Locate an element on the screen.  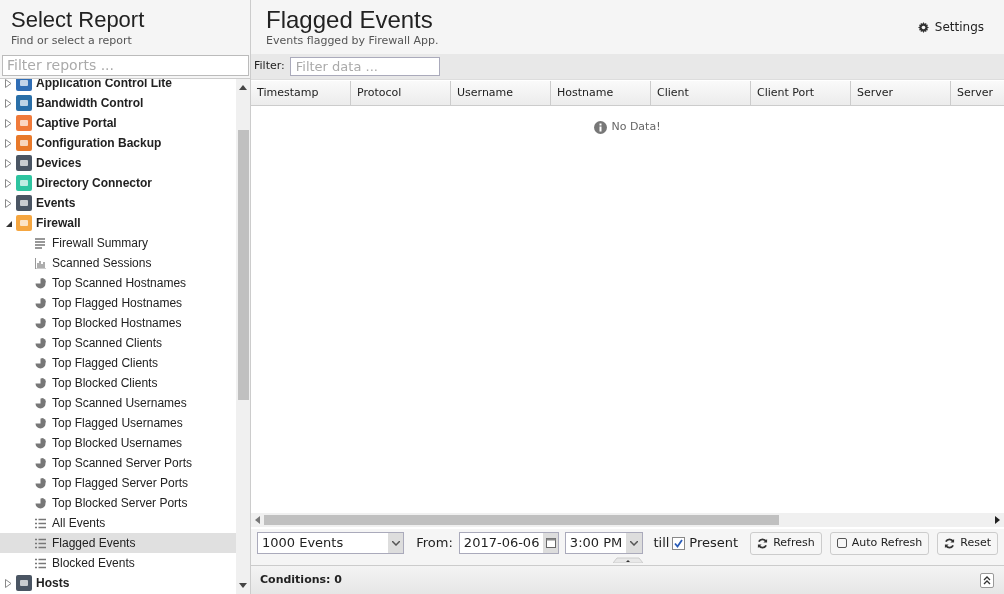
bar-chart-icon is located at coordinates (41, 263).